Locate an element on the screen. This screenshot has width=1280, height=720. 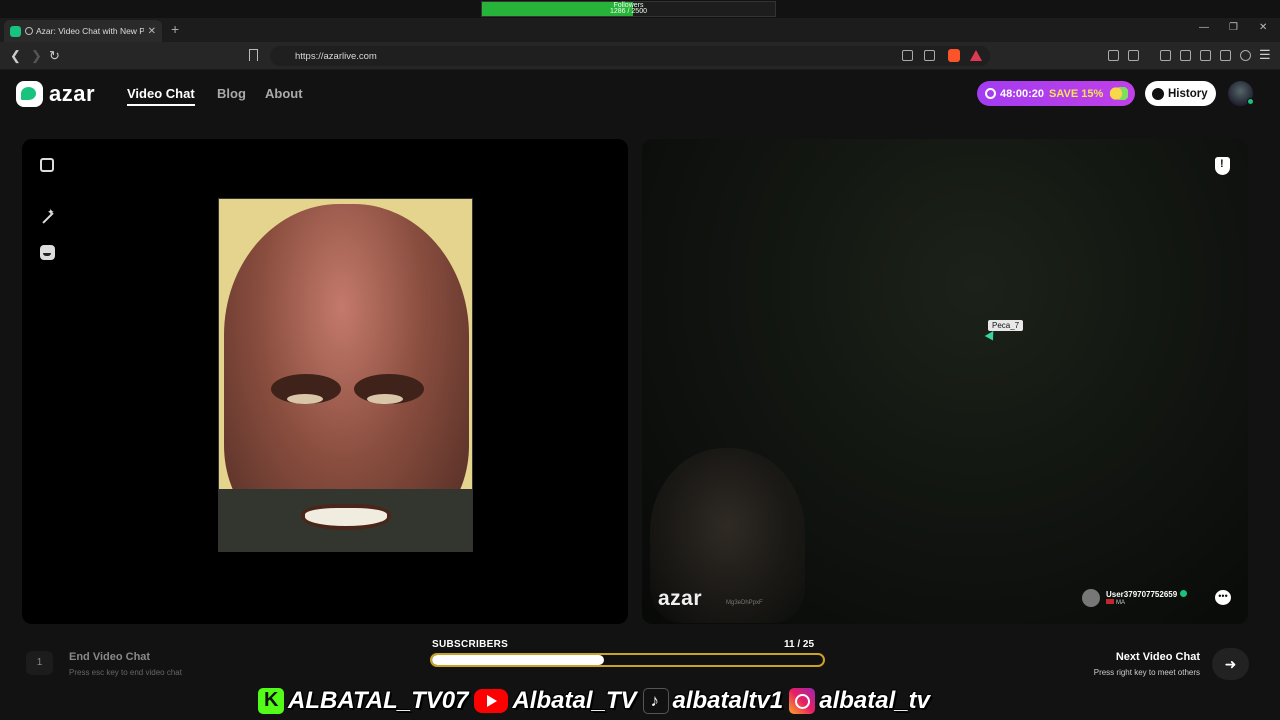
logo-text: azar is located at coordinates (72, 93).